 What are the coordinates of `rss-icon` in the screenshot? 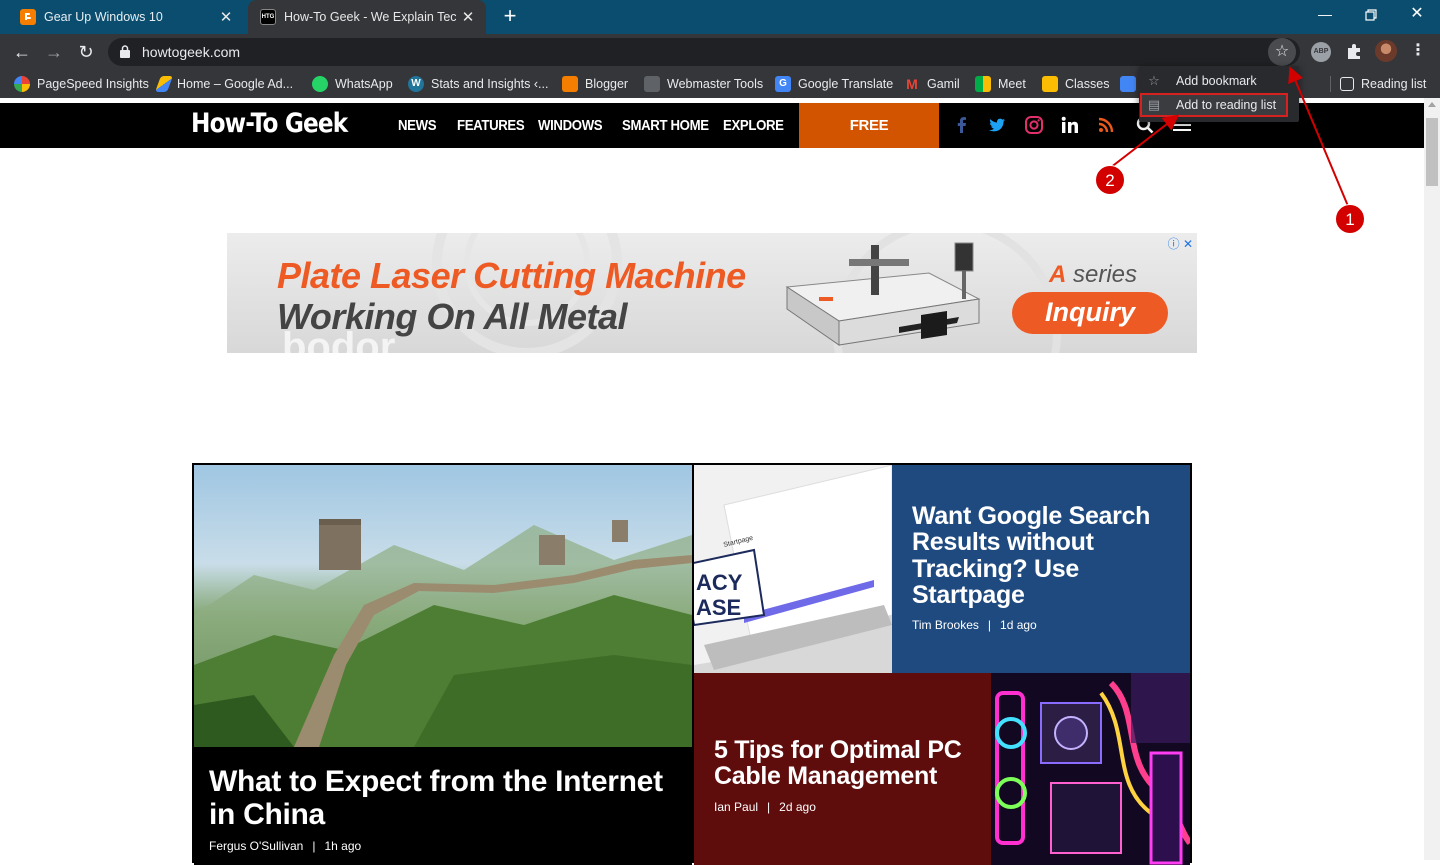 It's located at (1106, 125).